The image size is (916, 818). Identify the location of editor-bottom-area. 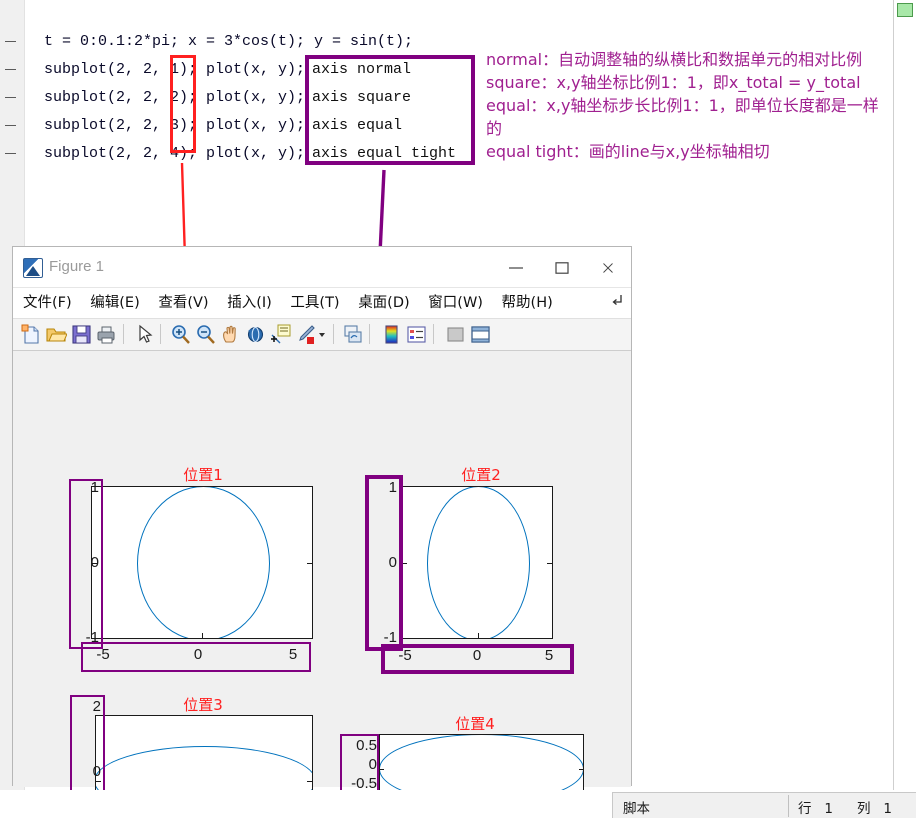
(306, 804).